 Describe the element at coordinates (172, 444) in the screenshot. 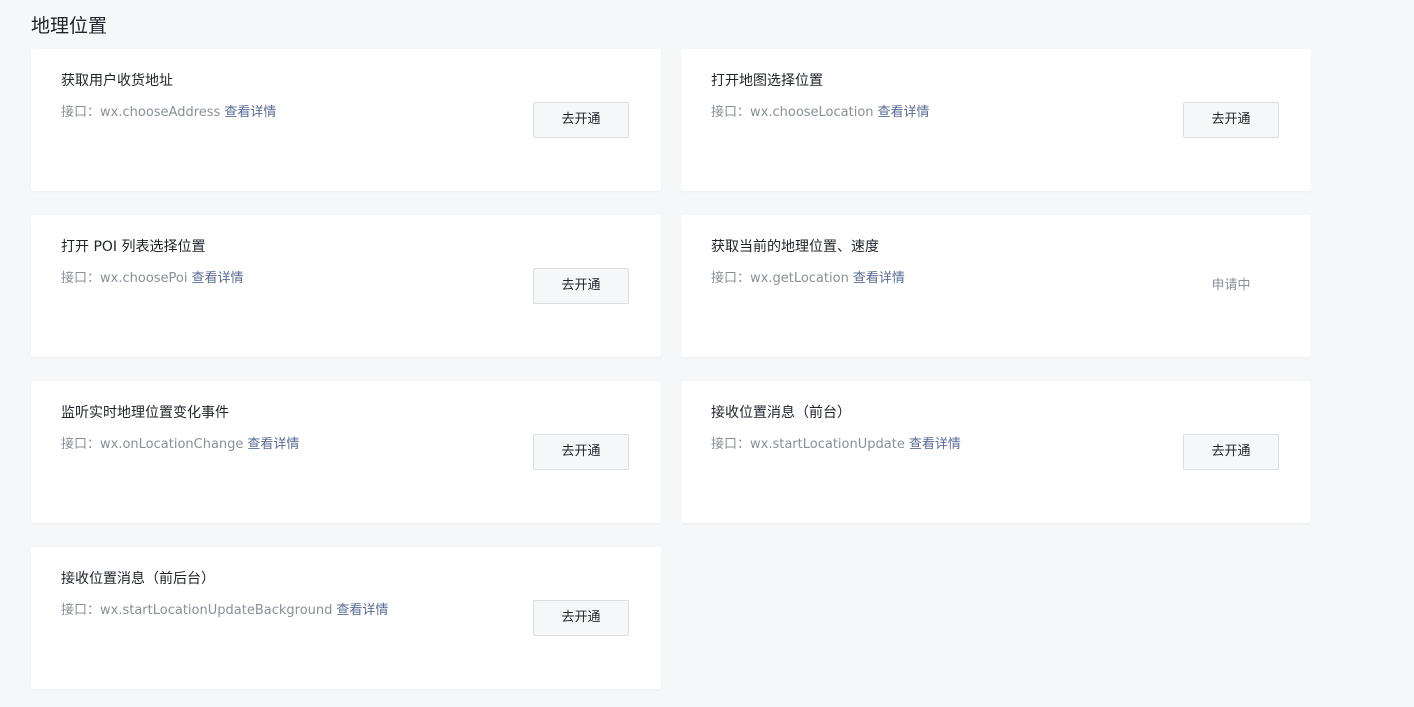

I see `api-name: wx.onLocationChange` at that location.